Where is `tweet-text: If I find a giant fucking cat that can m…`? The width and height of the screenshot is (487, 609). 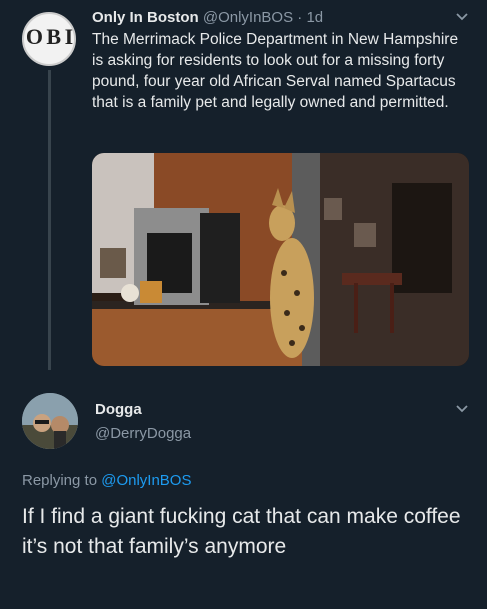
tweet-text: If I find a giant fucking cat that can m… is located at coordinates (241, 531).